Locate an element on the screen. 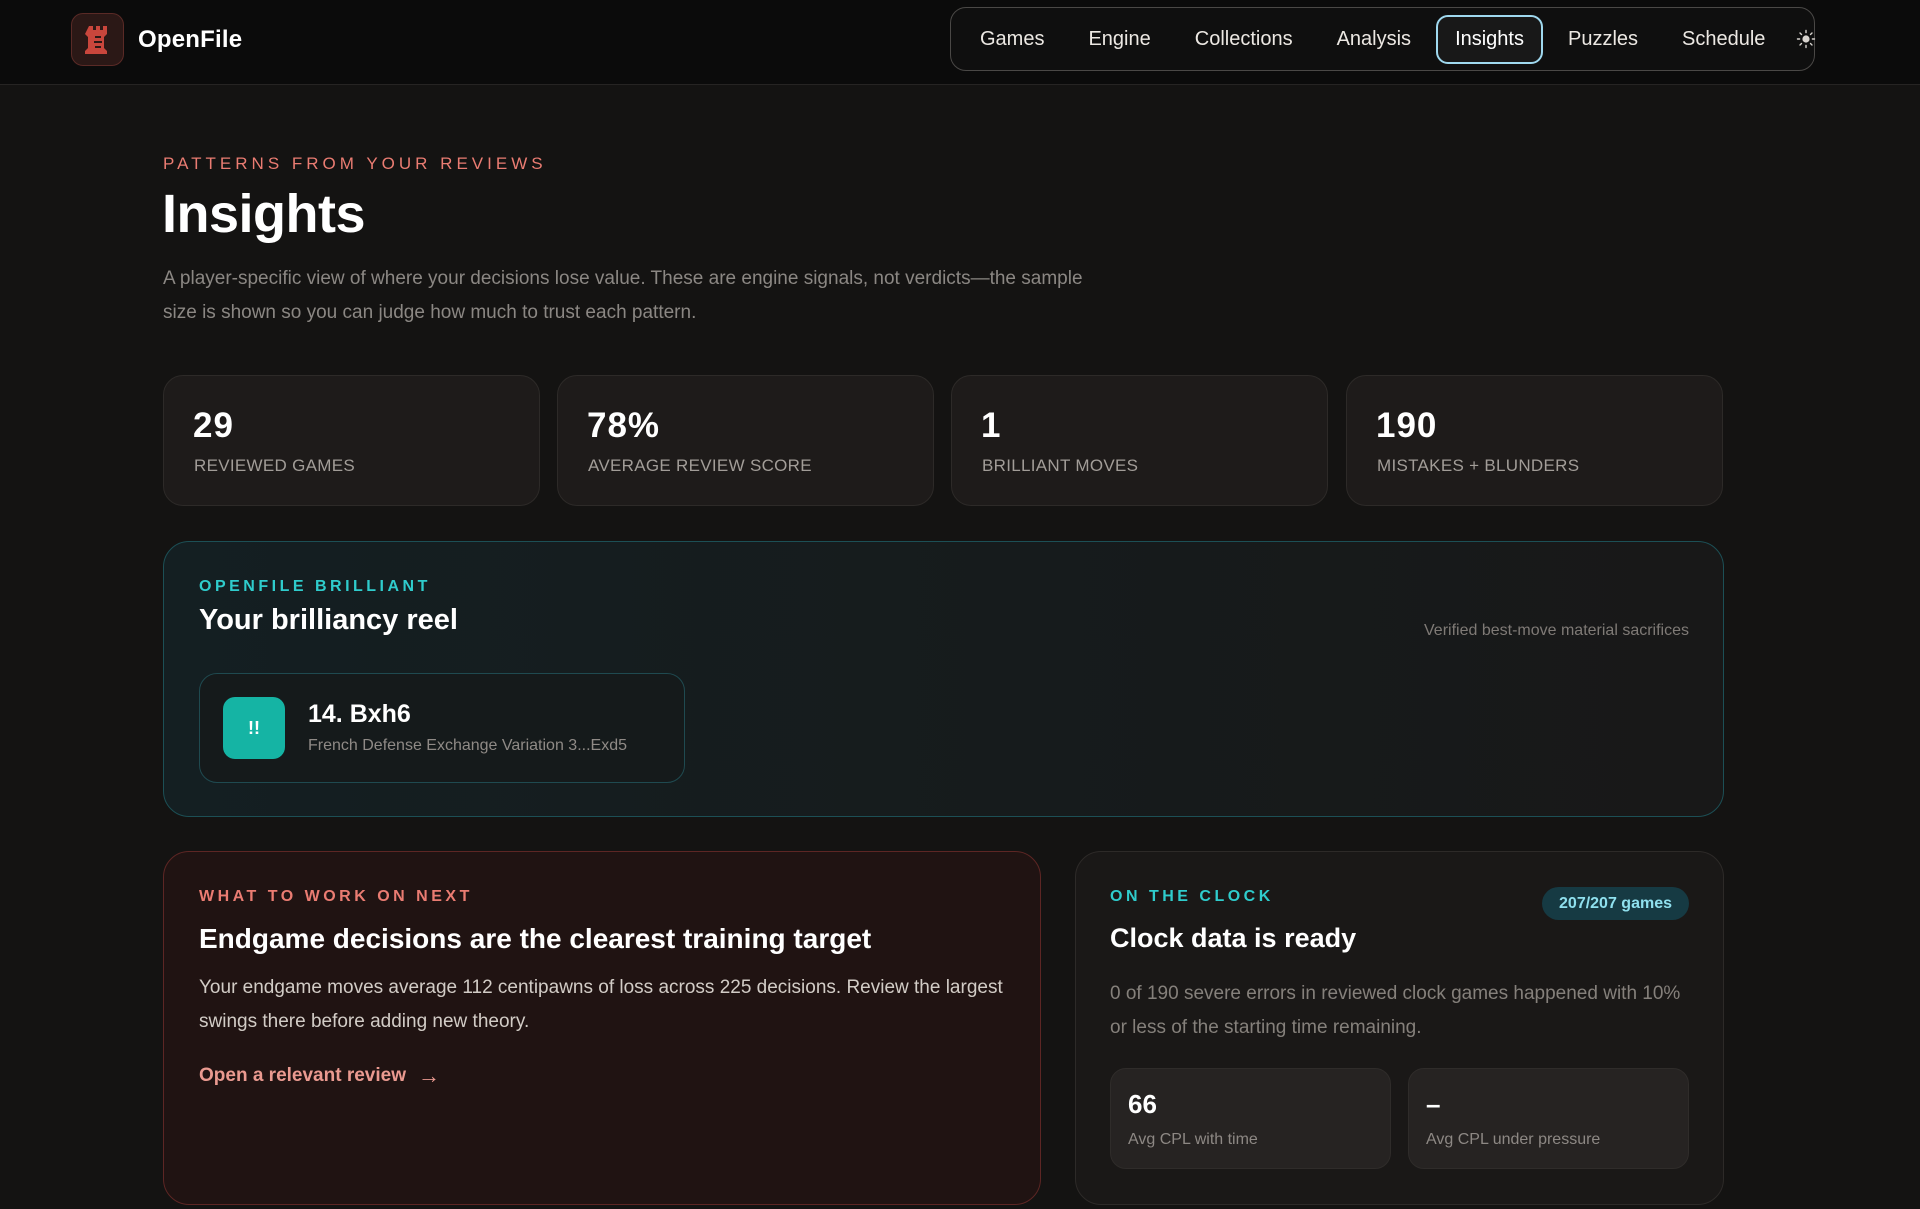 Image resolution: width=1920 pixels, height=1209 pixels. brand: OpenFile is located at coordinates (156, 39).